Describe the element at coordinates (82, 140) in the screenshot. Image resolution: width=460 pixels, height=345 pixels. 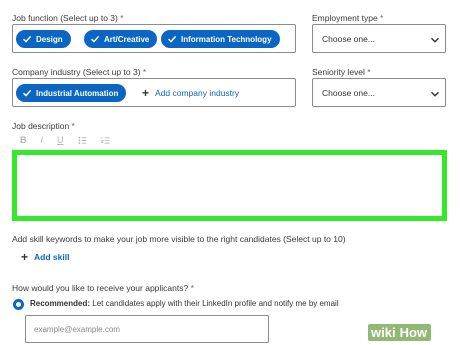
I see `bulleted-list-icon` at that location.